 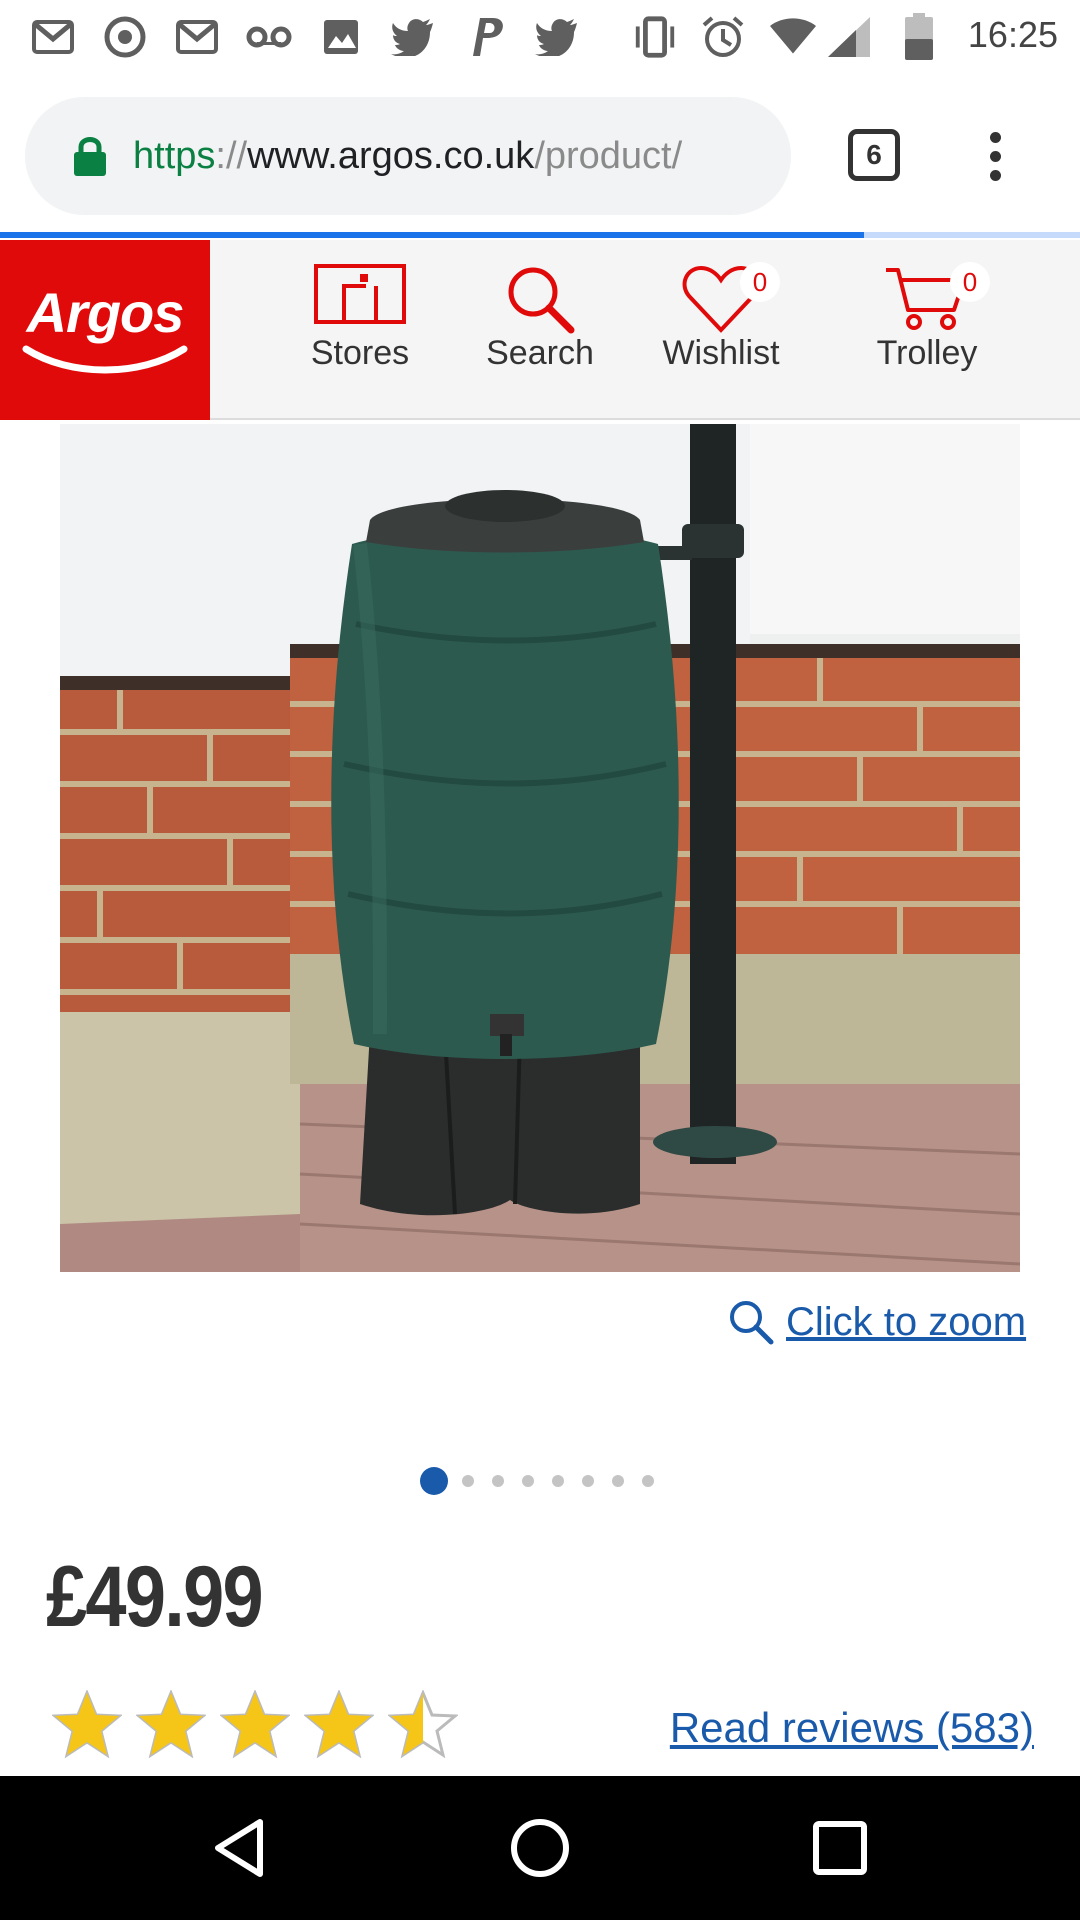 What do you see at coordinates (105, 312) in the screenshot?
I see `logo-text: Argos` at bounding box center [105, 312].